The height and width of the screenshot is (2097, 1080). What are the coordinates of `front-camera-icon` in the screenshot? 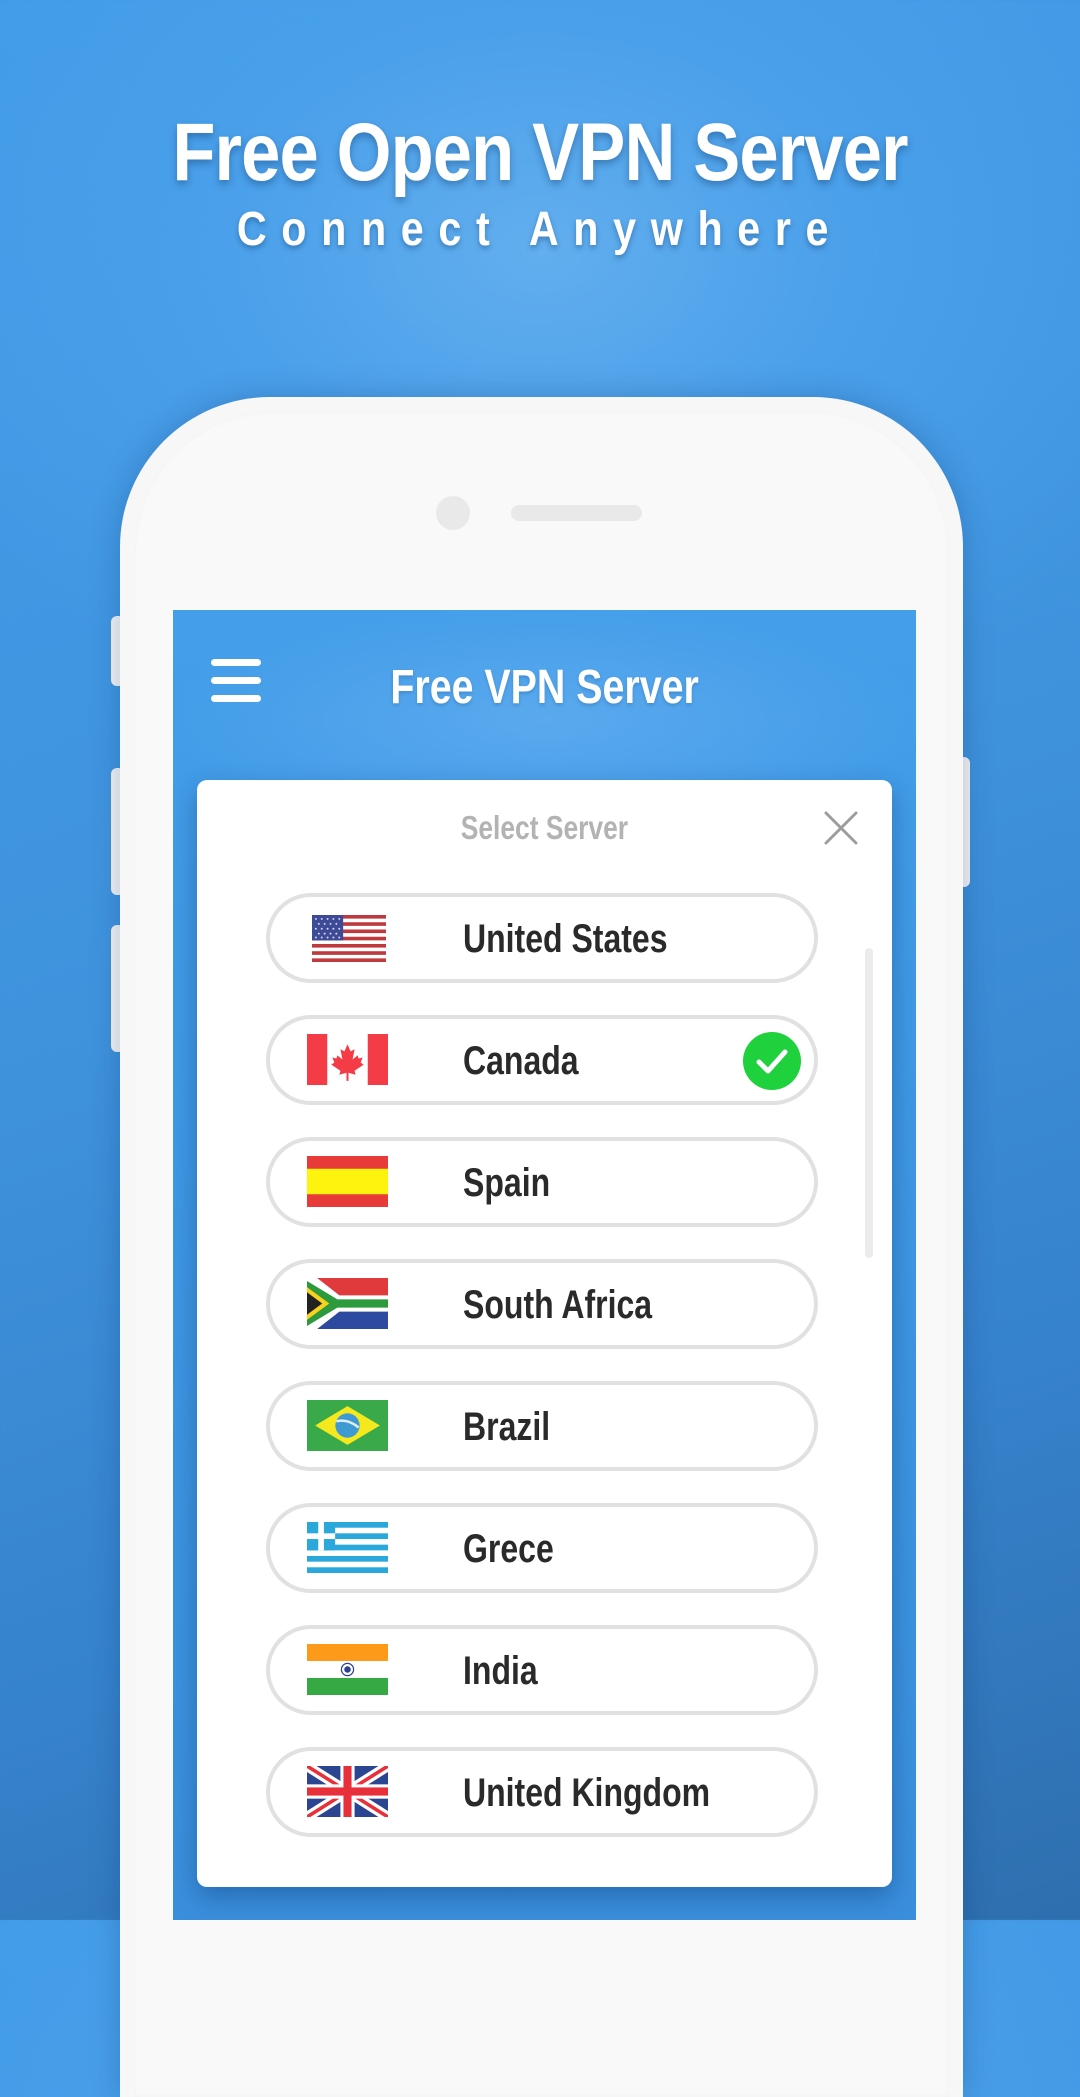 It's located at (453, 513).